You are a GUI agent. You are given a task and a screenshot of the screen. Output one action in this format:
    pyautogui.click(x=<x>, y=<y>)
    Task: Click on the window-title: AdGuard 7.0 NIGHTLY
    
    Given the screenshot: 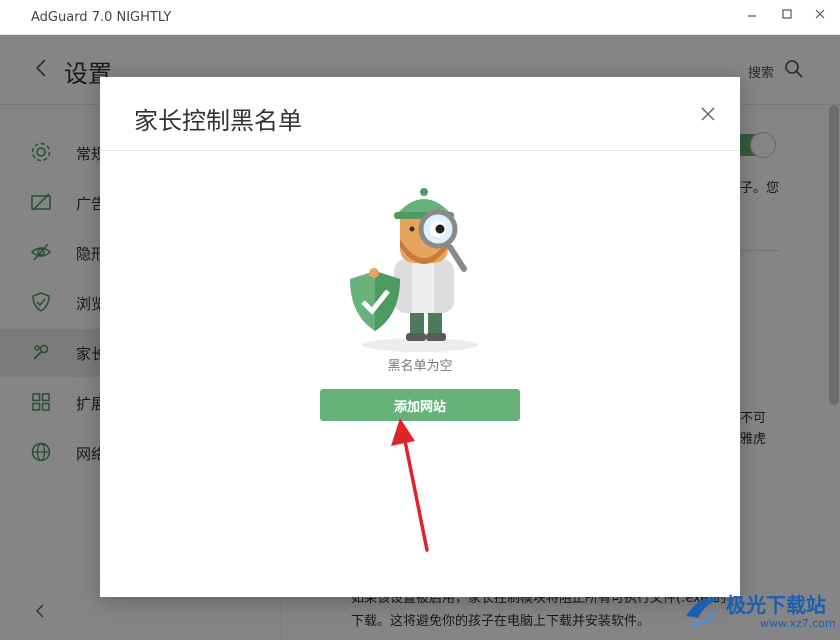 What is the action you would take?
    pyautogui.click(x=101, y=17)
    